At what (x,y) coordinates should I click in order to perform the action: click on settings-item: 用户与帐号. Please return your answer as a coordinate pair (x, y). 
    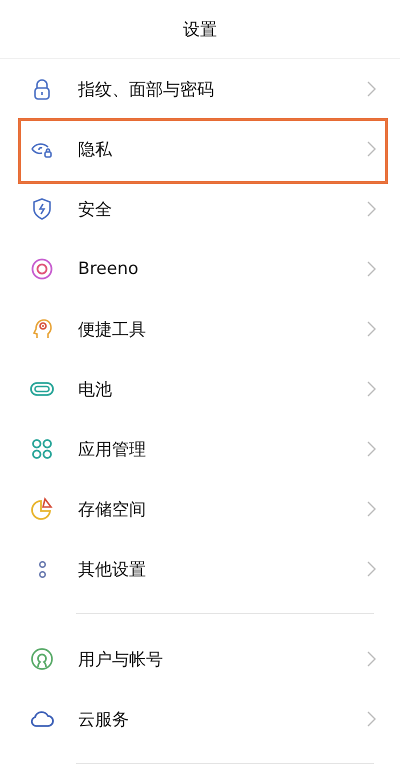
    Looking at the image, I should click on (200, 659).